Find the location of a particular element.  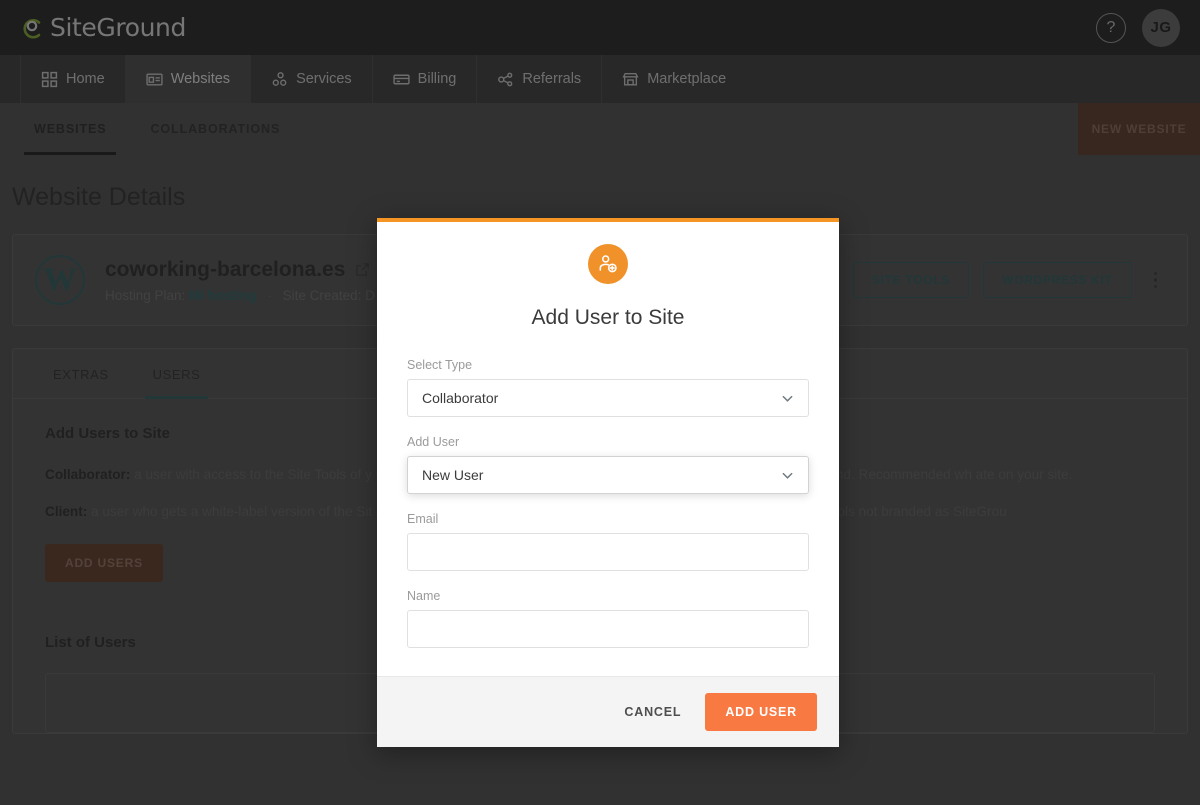

email-label: Email is located at coordinates (423, 519).